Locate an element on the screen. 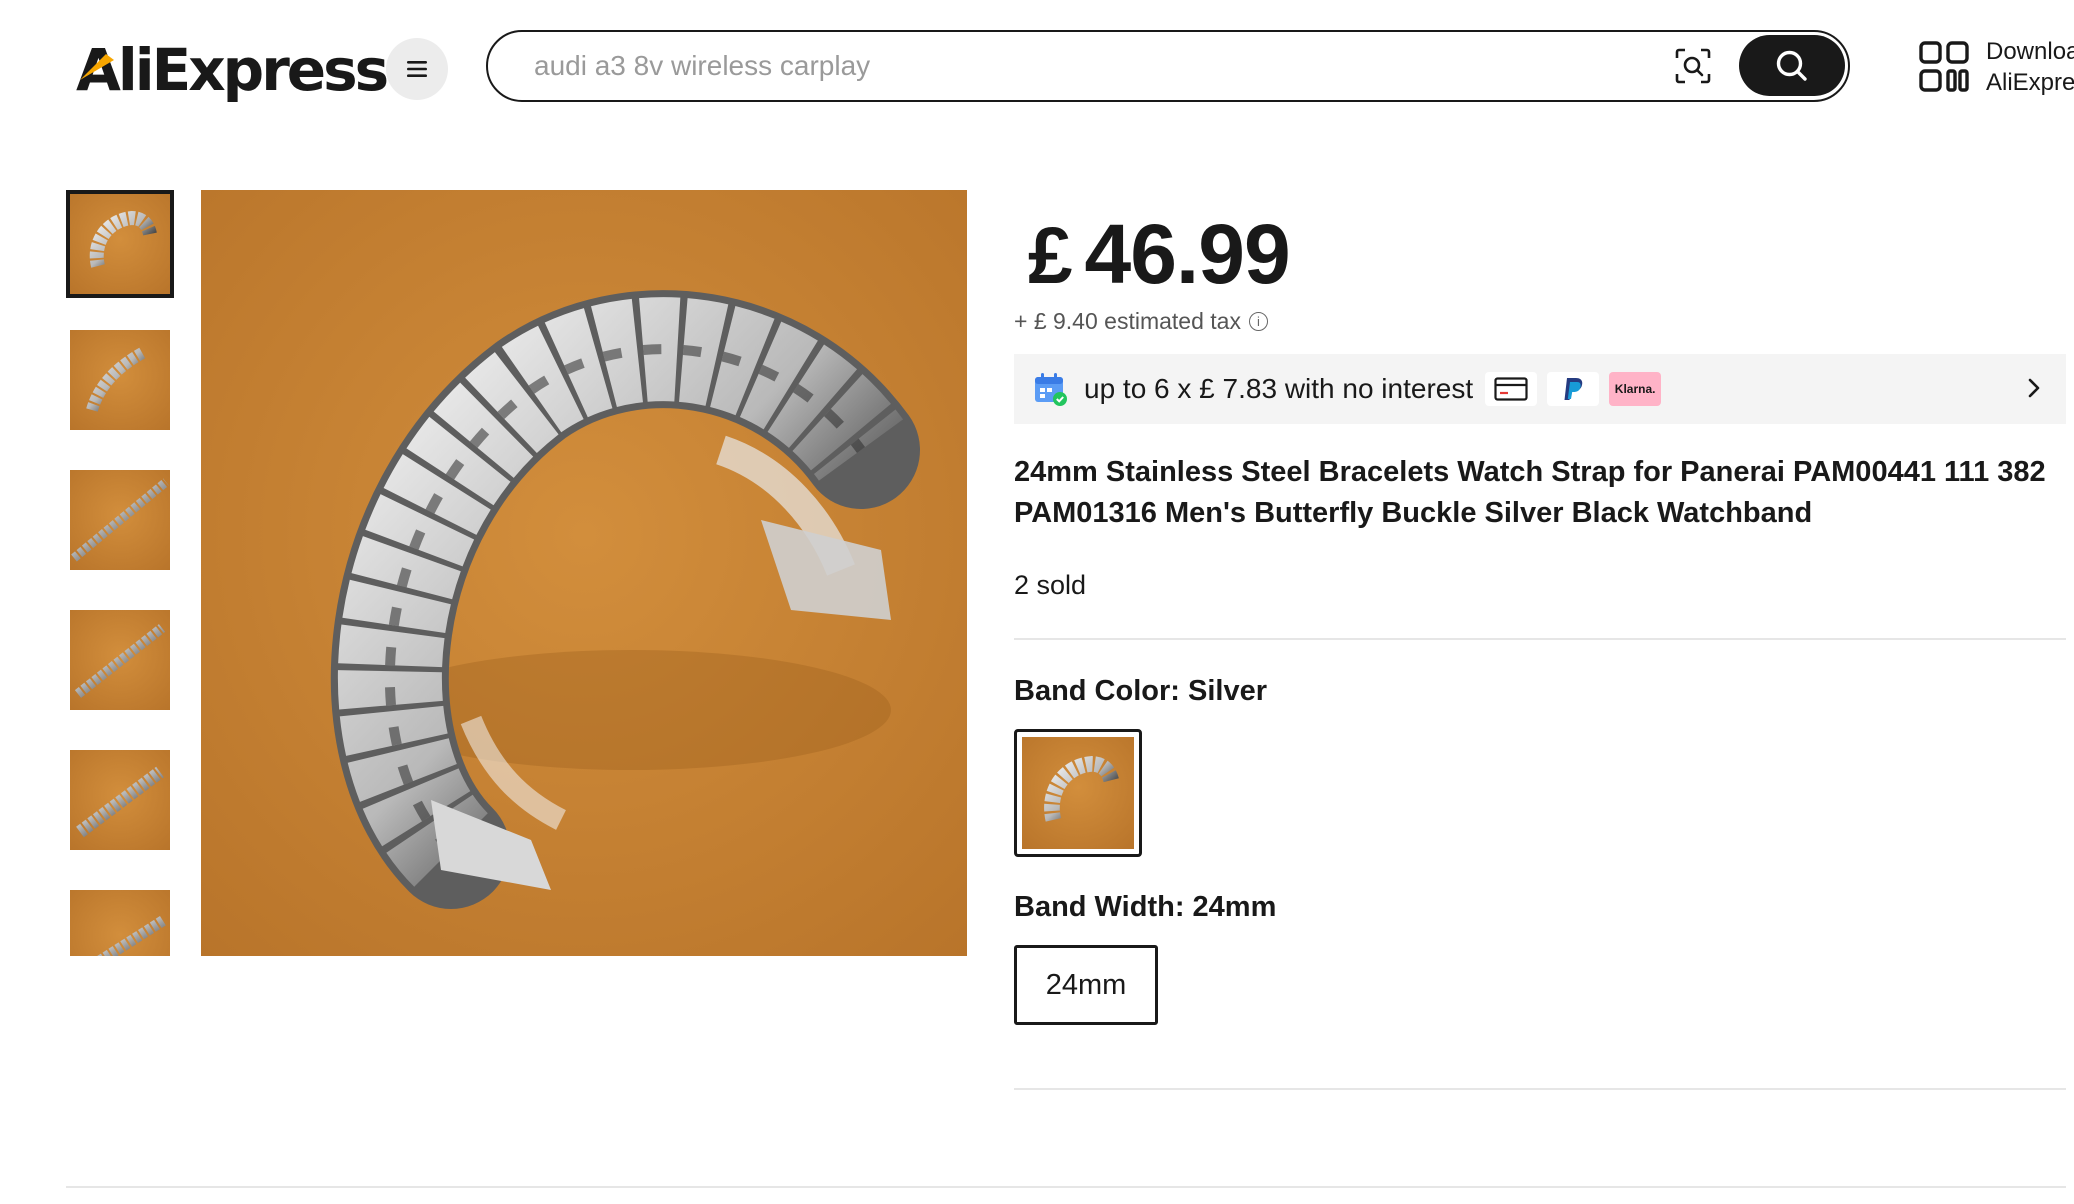 This screenshot has width=2074, height=1204. logo-text: AliExpress is located at coordinates (232, 70).